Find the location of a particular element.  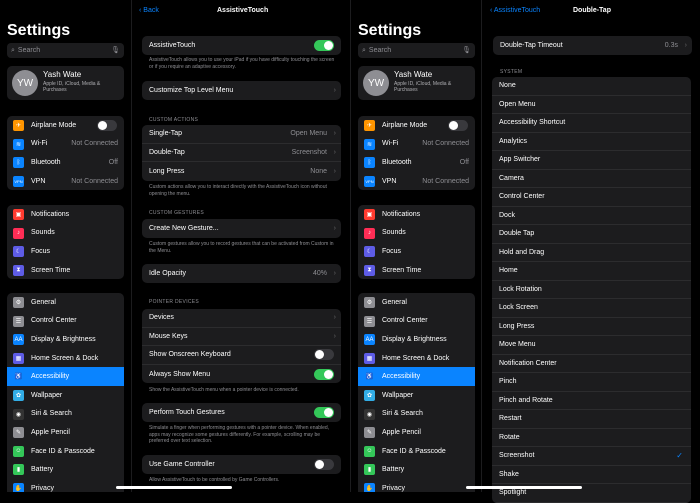

option-long-press: Long Press is located at coordinates (591, 327).